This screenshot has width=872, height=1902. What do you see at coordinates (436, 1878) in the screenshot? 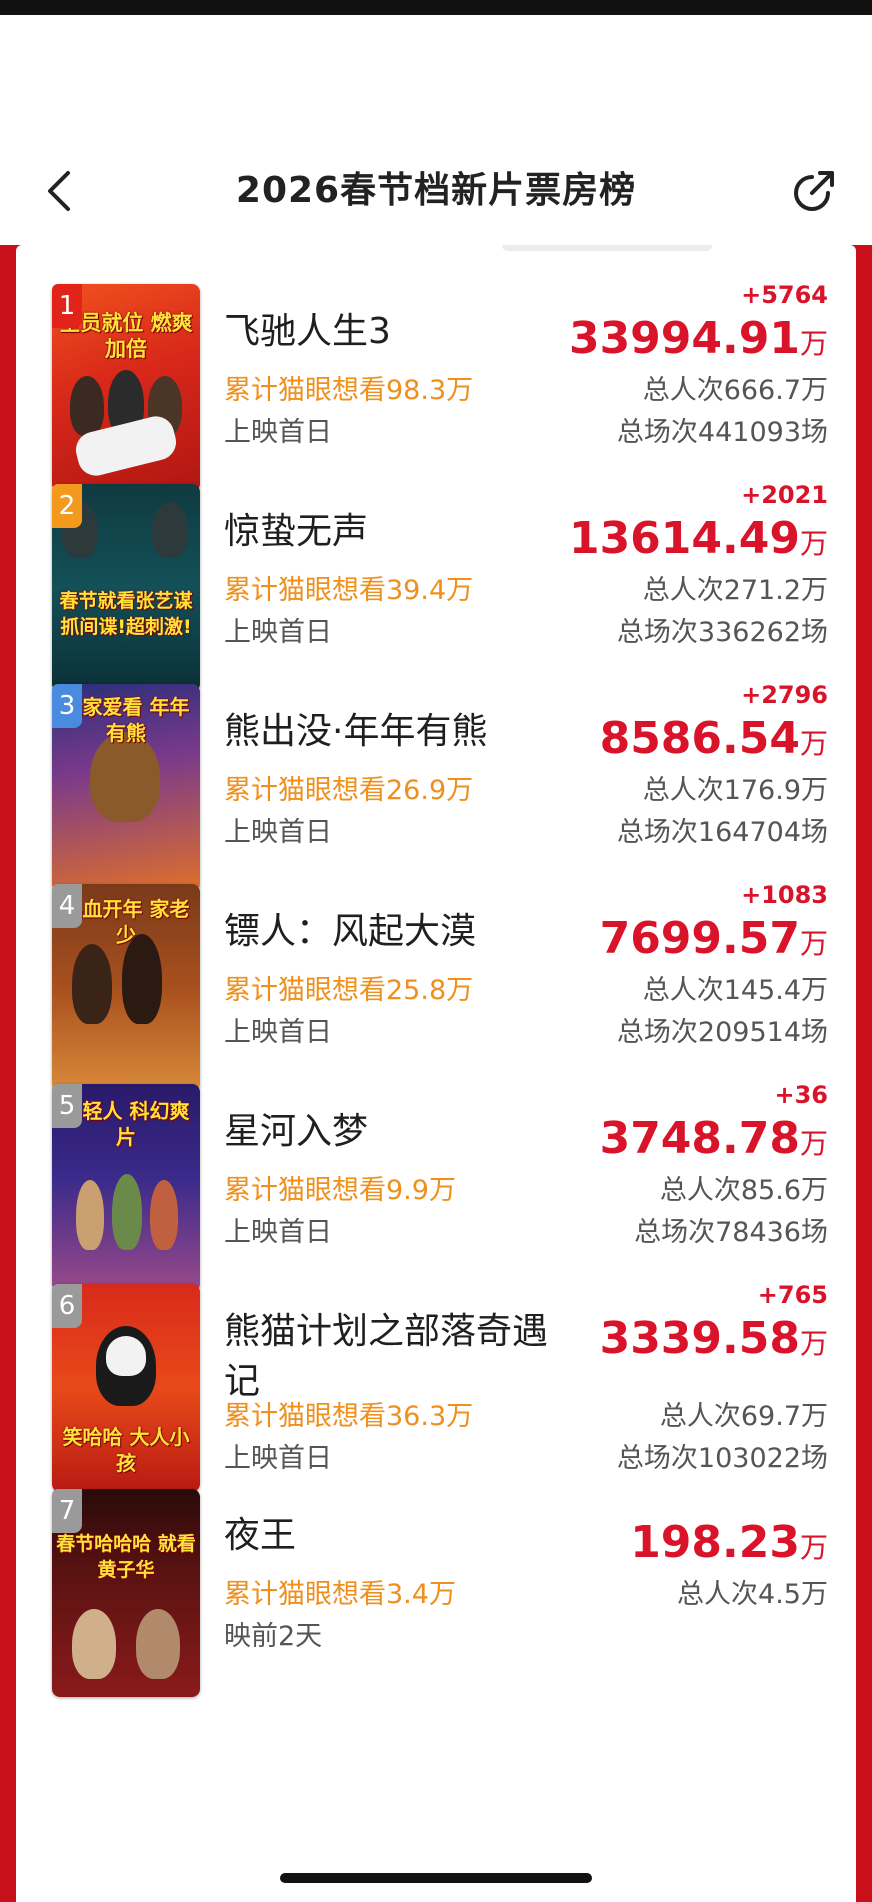
I see `home-indicator` at bounding box center [436, 1878].